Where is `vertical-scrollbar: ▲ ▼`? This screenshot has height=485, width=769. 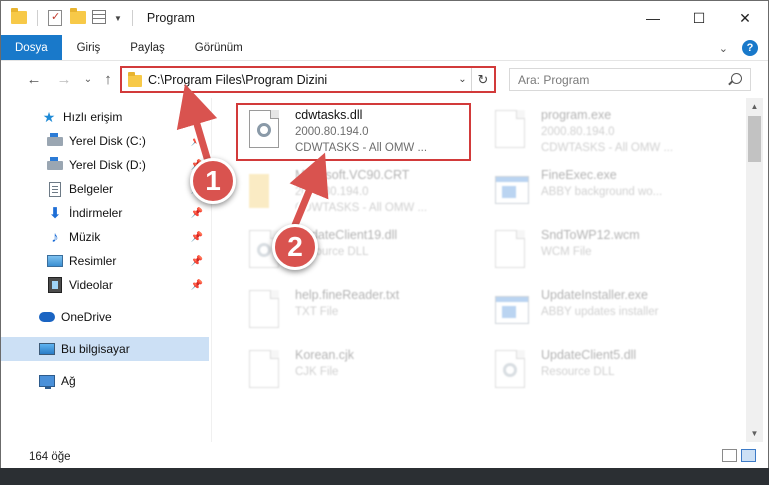
vertical-scrollbar: ▲ ▼ is located at coordinates (754, 270).